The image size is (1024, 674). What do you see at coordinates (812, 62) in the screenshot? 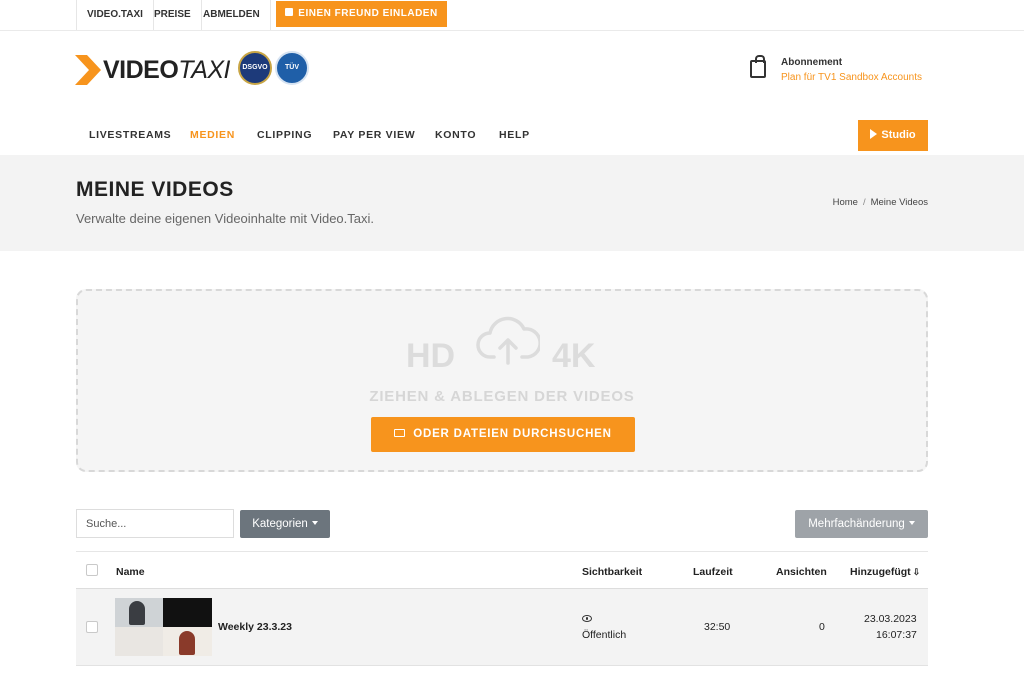
I see `subscription-title: Abonnement` at bounding box center [812, 62].